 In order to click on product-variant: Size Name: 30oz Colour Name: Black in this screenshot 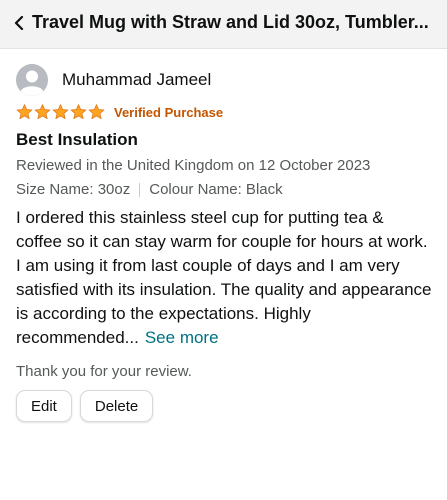, I will do `click(149, 189)`.